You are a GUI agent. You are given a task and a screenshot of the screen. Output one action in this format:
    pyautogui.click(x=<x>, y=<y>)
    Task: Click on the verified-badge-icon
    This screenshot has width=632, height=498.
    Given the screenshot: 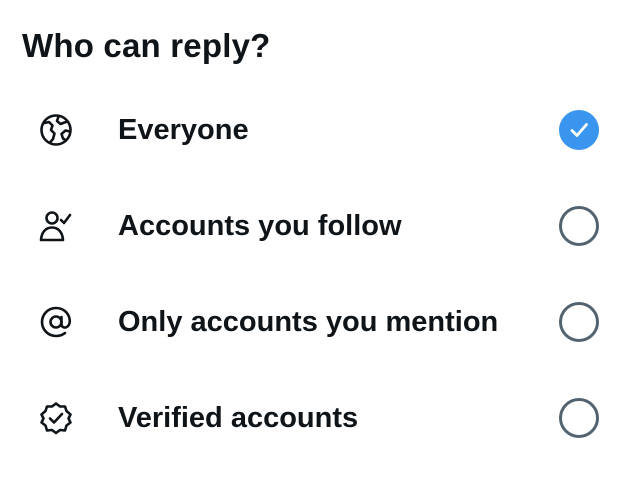 What is the action you would take?
    pyautogui.click(x=56, y=418)
    